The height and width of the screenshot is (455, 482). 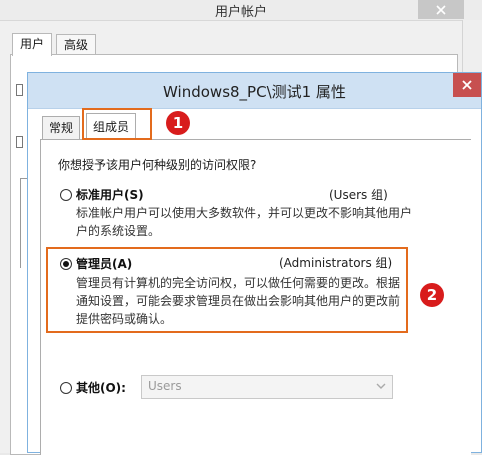 I want to click on administrator-desc-line2: 通知设置，可能会要求管理员在做出会影响其他用户的更改前, so click(x=238, y=301).